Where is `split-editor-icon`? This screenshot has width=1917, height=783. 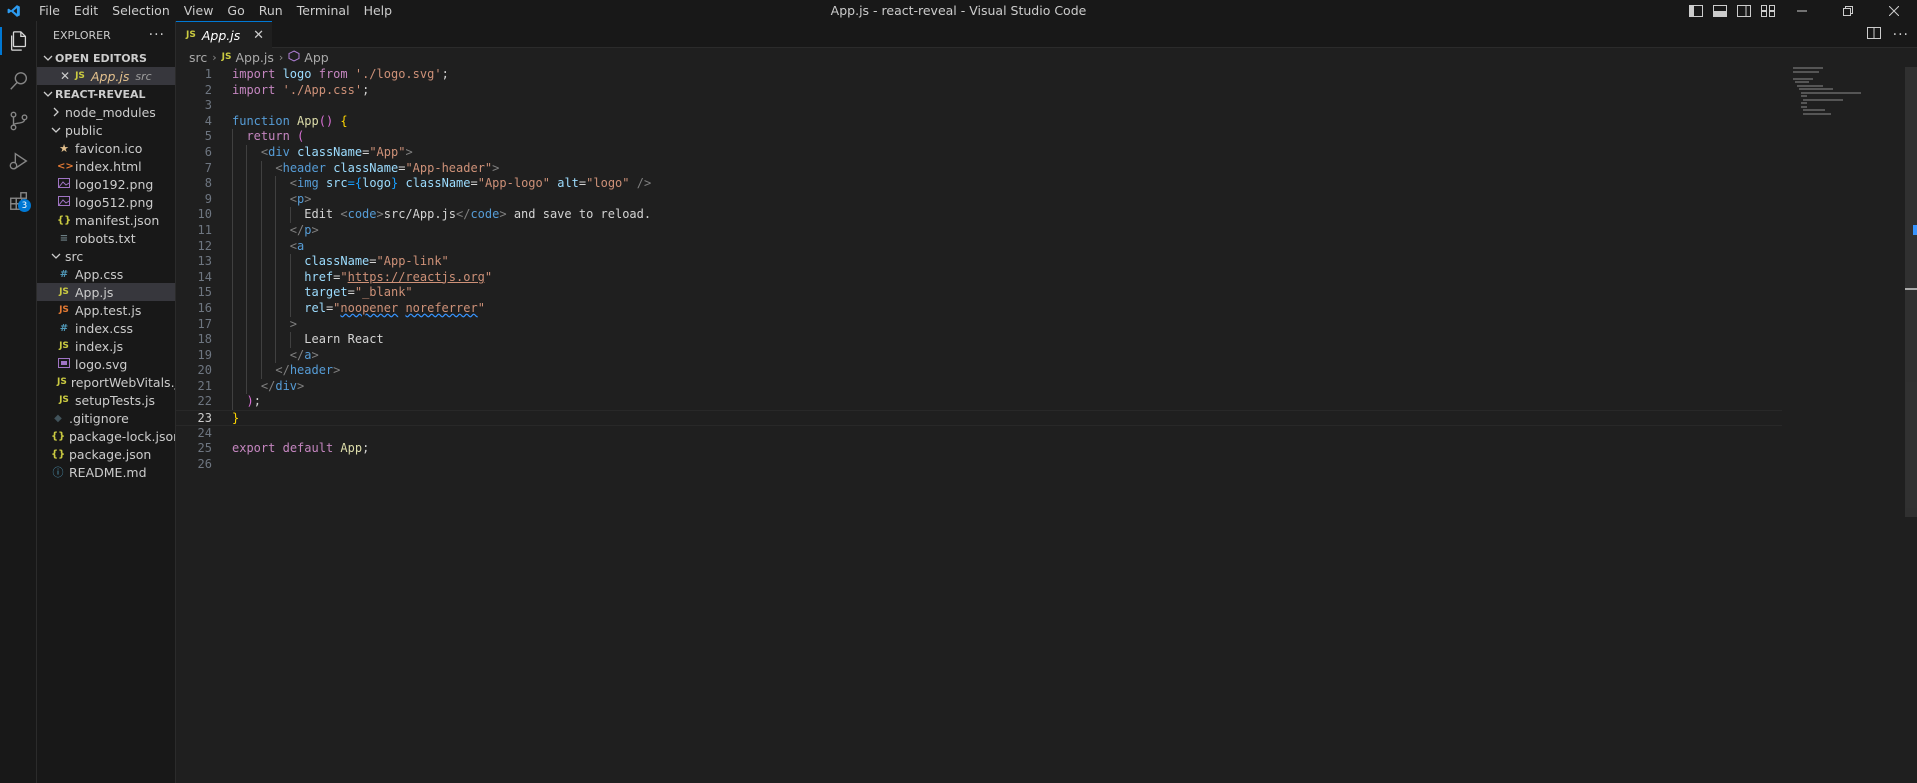
split-editor-icon is located at coordinates (1873, 34).